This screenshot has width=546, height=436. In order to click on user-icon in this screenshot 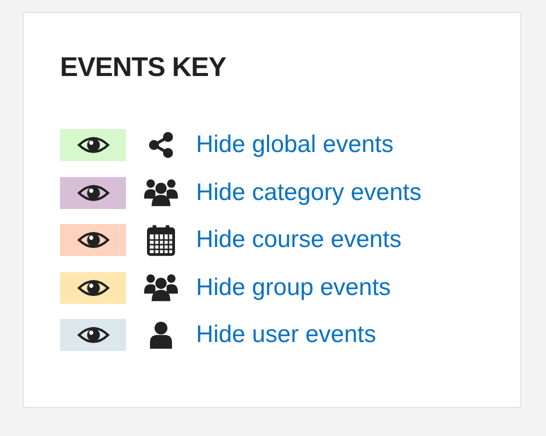, I will do `click(161, 335)`.